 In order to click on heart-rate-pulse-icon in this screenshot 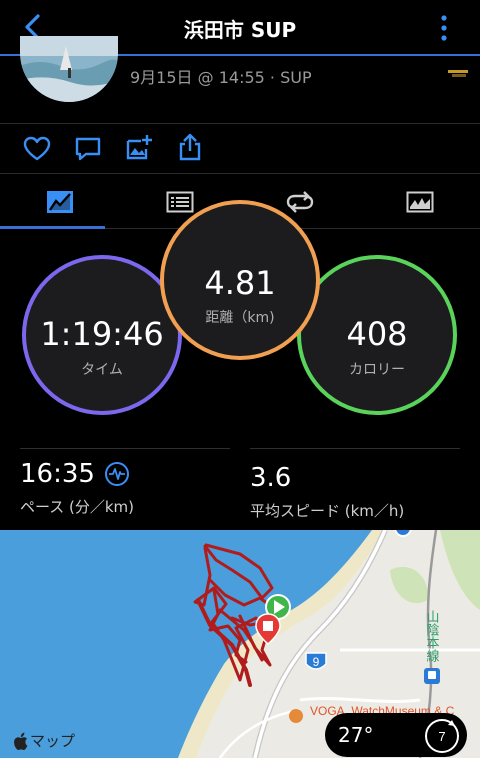, I will do `click(117, 474)`.